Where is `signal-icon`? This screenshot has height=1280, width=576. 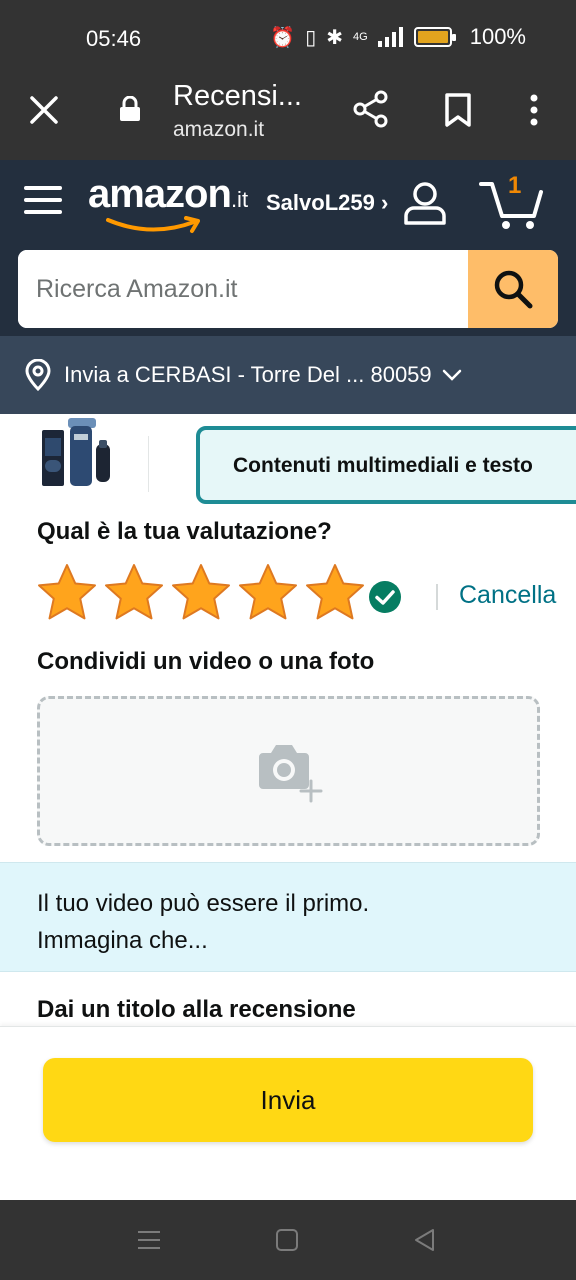
signal-icon is located at coordinates (390, 37).